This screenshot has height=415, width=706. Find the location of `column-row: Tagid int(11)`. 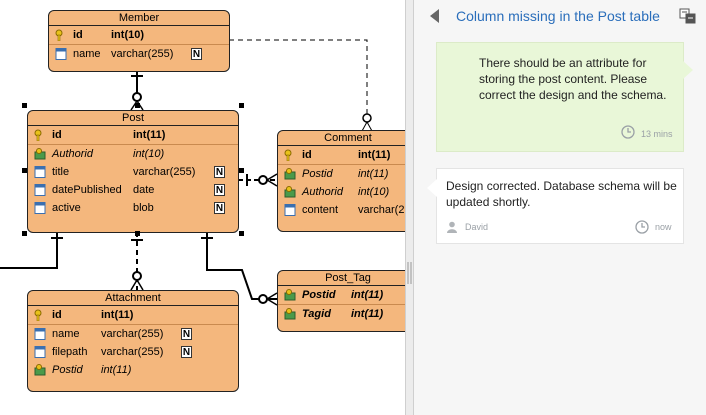

column-row: Tagid int(11) is located at coordinates (341, 314).